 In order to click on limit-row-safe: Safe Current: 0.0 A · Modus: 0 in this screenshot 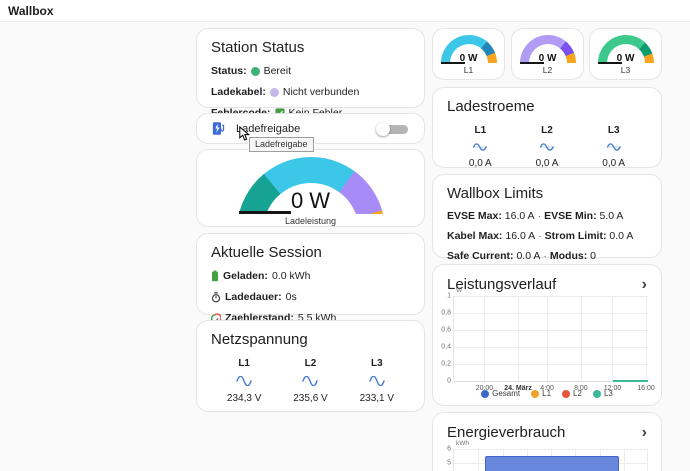, I will do `click(521, 256)`.